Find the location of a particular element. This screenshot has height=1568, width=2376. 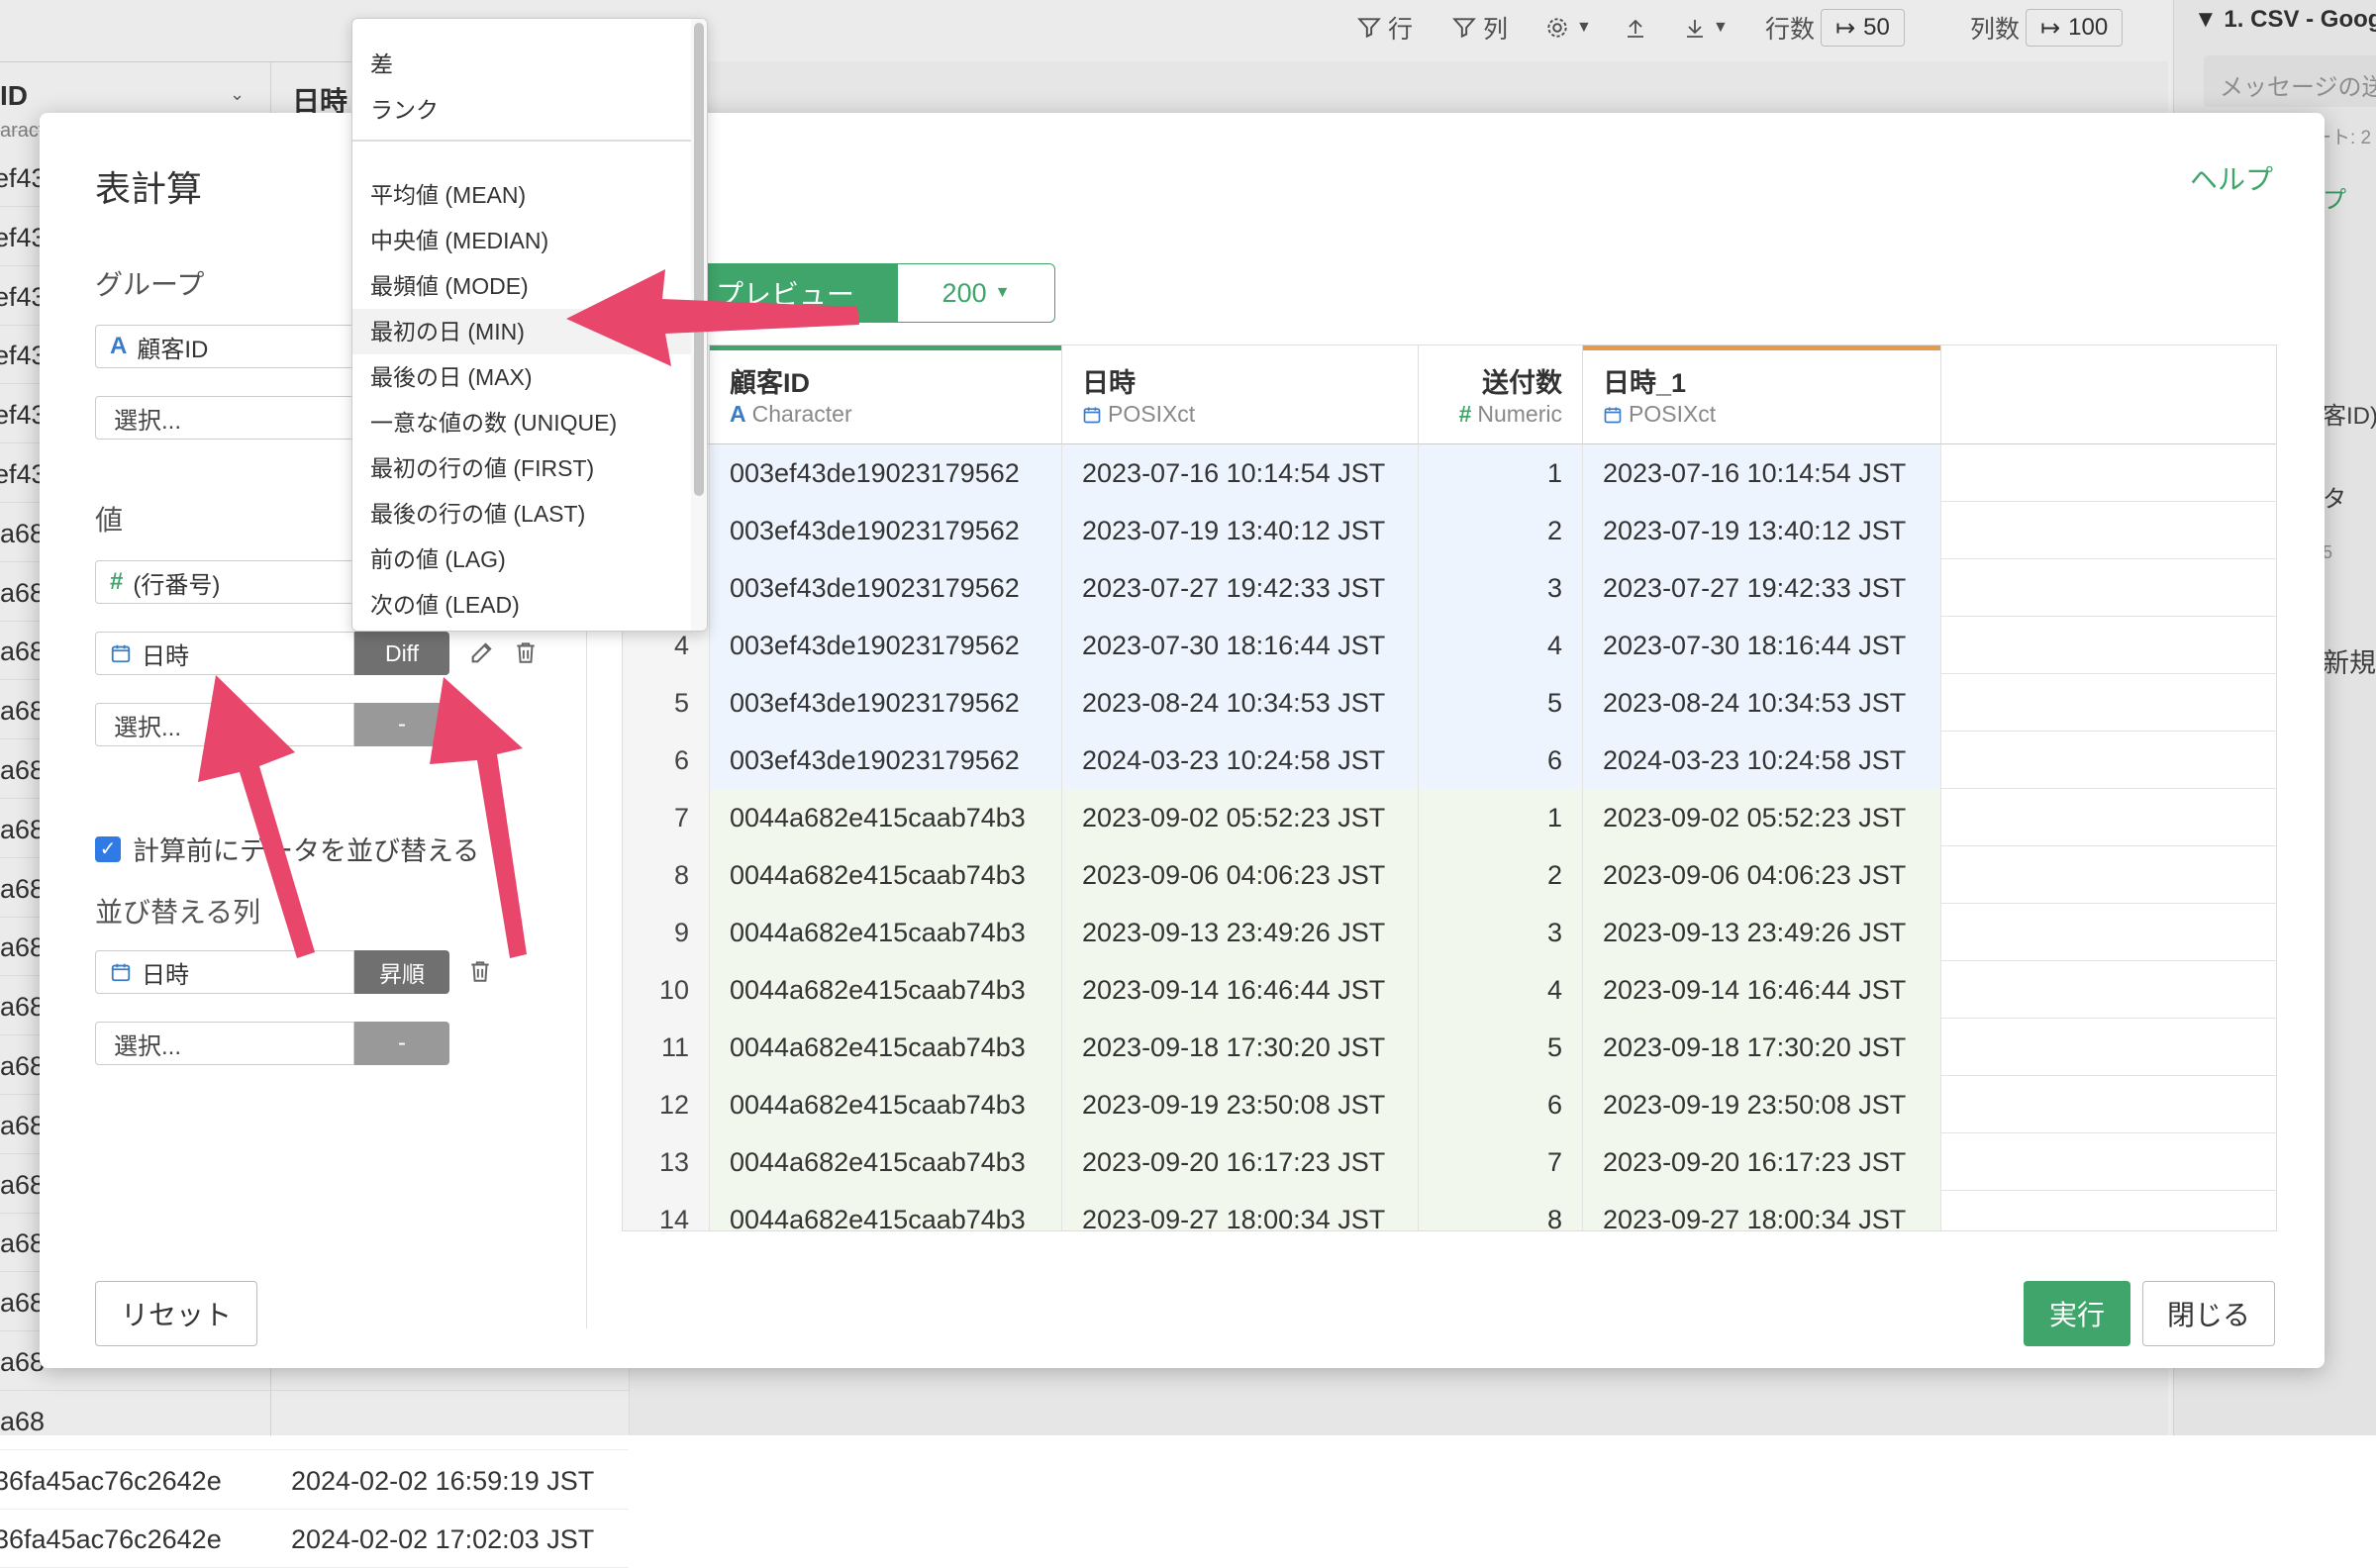

dropdown-item: 最後の日 (MAX) is located at coordinates (522, 377).